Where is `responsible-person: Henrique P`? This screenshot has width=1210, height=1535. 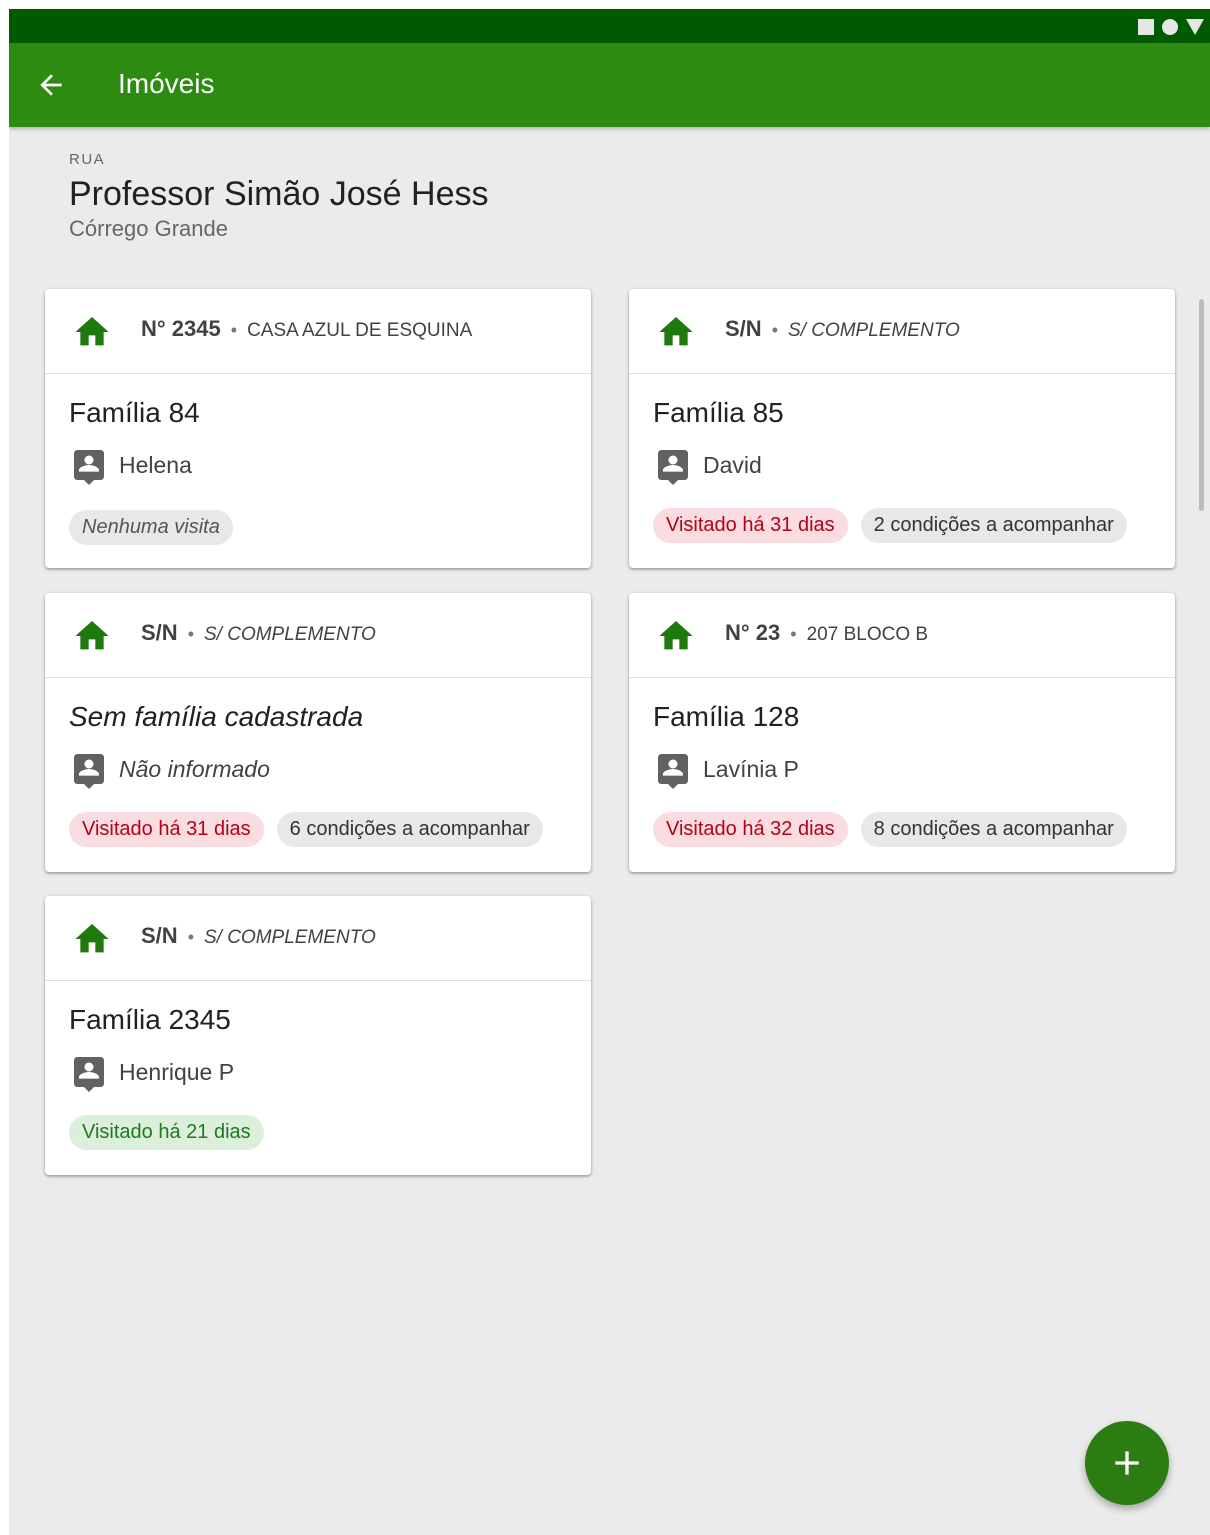 responsible-person: Henrique P is located at coordinates (151, 1072).